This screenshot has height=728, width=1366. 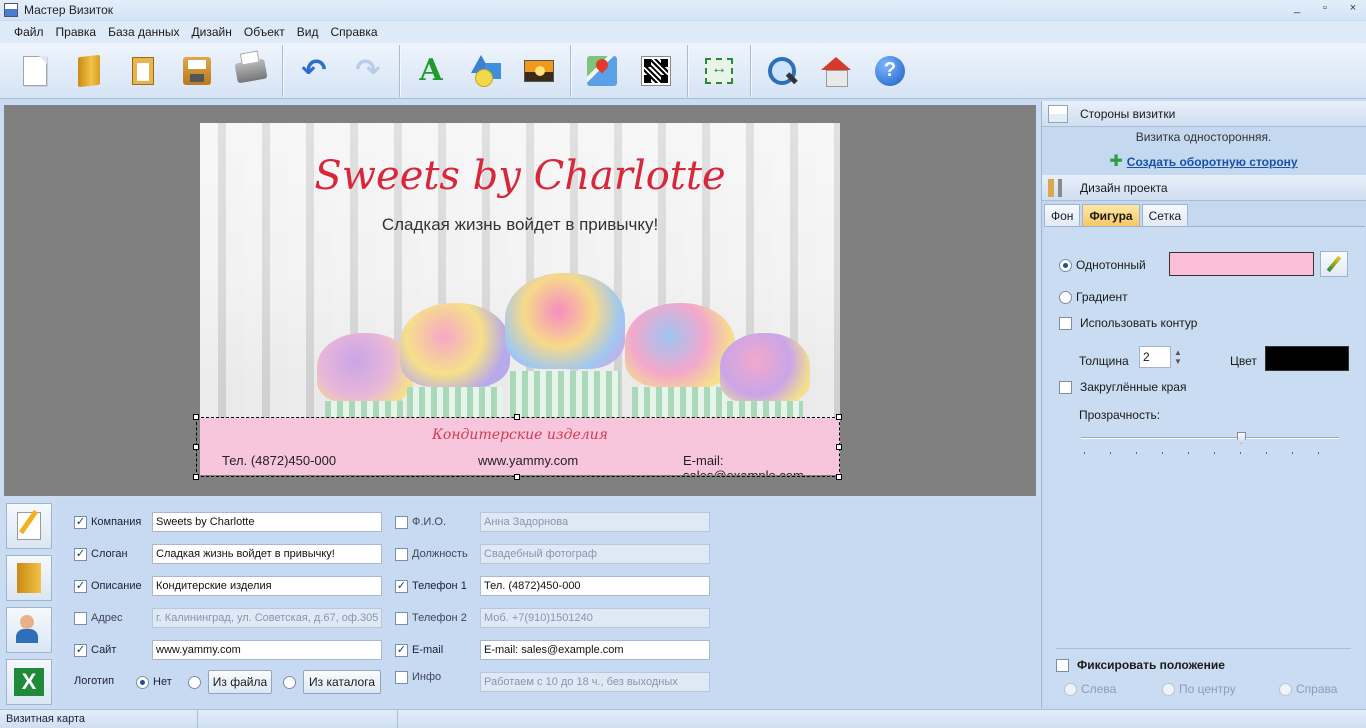 I want to click on thickness-spinner-arrows: ▲ ▼, so click(x=1178, y=357).